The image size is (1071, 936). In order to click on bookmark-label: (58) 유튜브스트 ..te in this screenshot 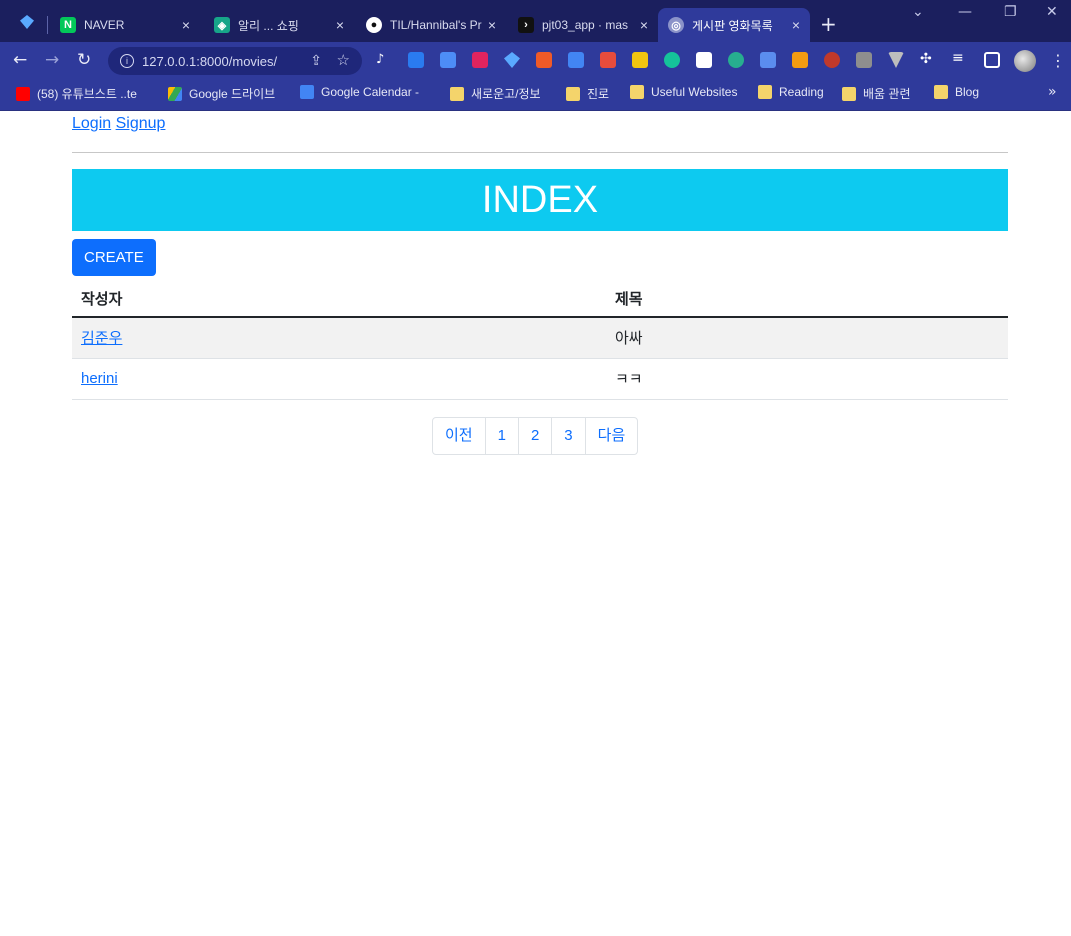, I will do `click(87, 94)`.